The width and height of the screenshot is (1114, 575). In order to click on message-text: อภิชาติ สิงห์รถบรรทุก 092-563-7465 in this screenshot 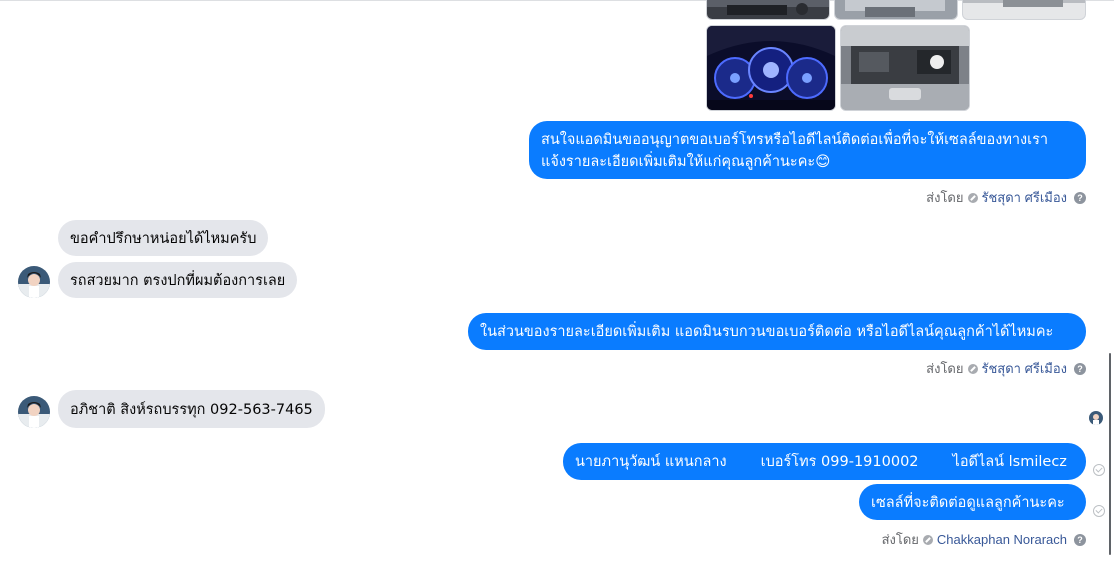, I will do `click(191, 409)`.